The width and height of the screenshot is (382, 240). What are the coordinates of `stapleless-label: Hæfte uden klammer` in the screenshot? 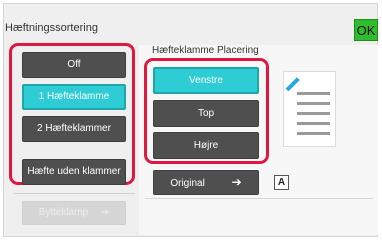 It's located at (74, 171).